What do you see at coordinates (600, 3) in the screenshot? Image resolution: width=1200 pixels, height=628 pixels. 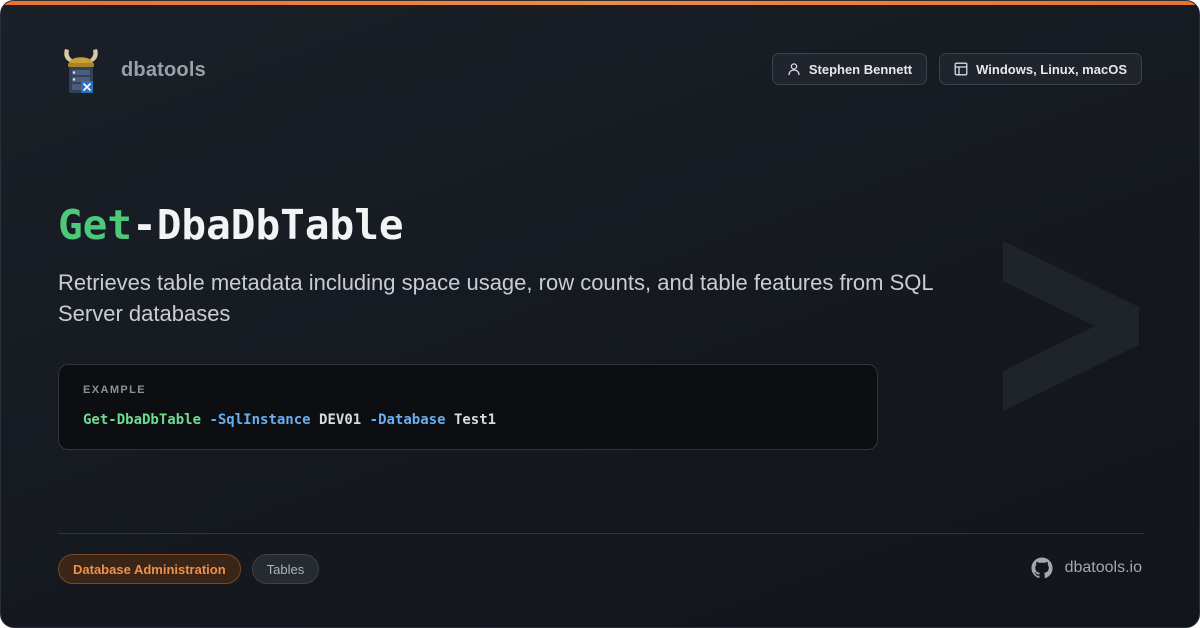 I see `accent-bar` at bounding box center [600, 3].